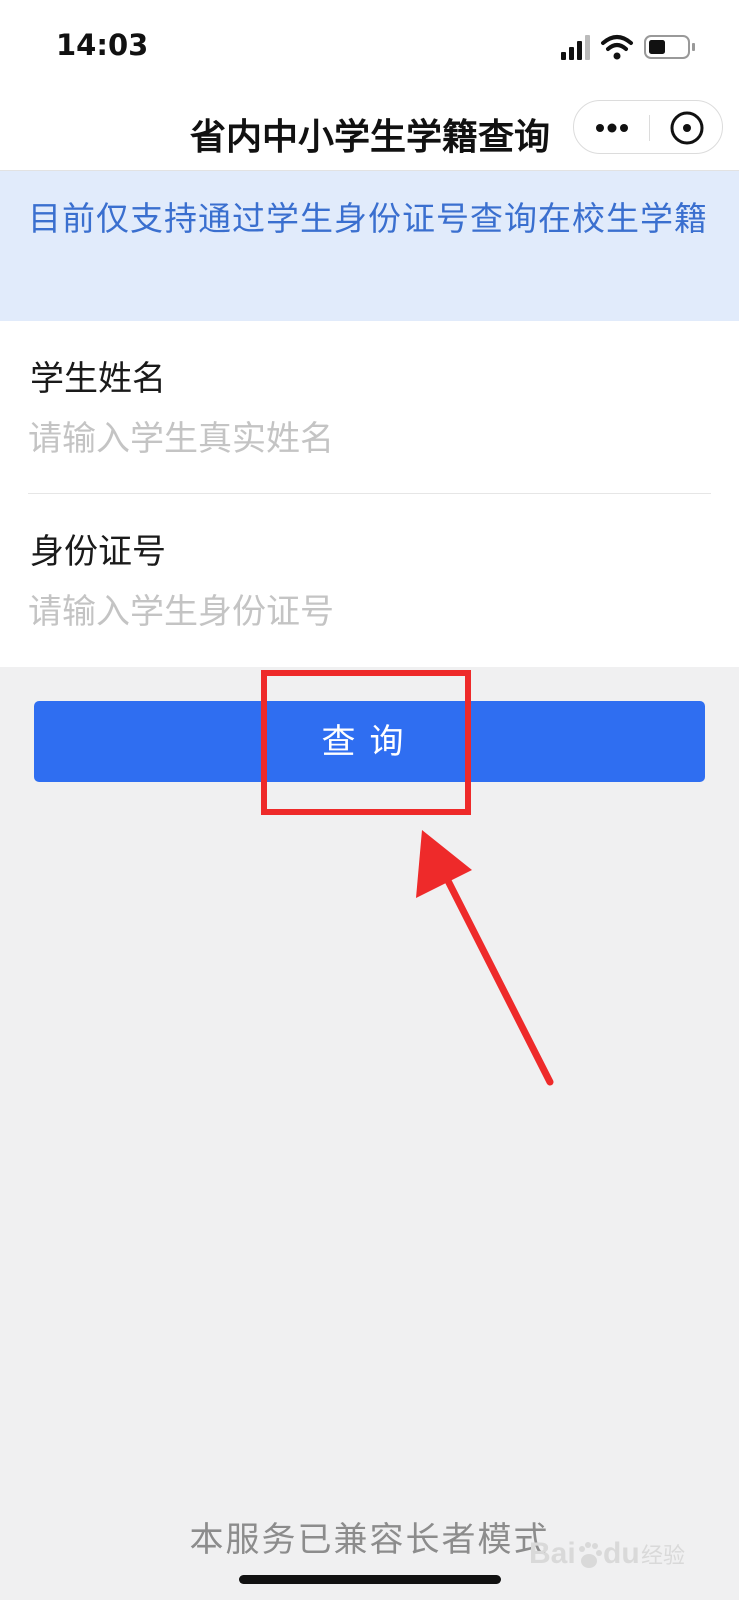 Image resolution: width=739 pixels, height=1600 pixels. What do you see at coordinates (98, 552) in the screenshot?
I see `id-label: 身份证号` at bounding box center [98, 552].